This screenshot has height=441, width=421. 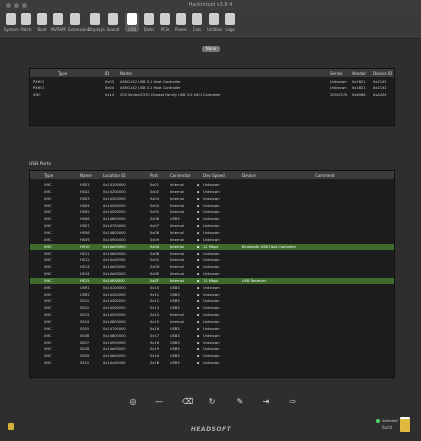 I want to click on headsoft-logo: HEADSOFT, so click(x=211, y=429).